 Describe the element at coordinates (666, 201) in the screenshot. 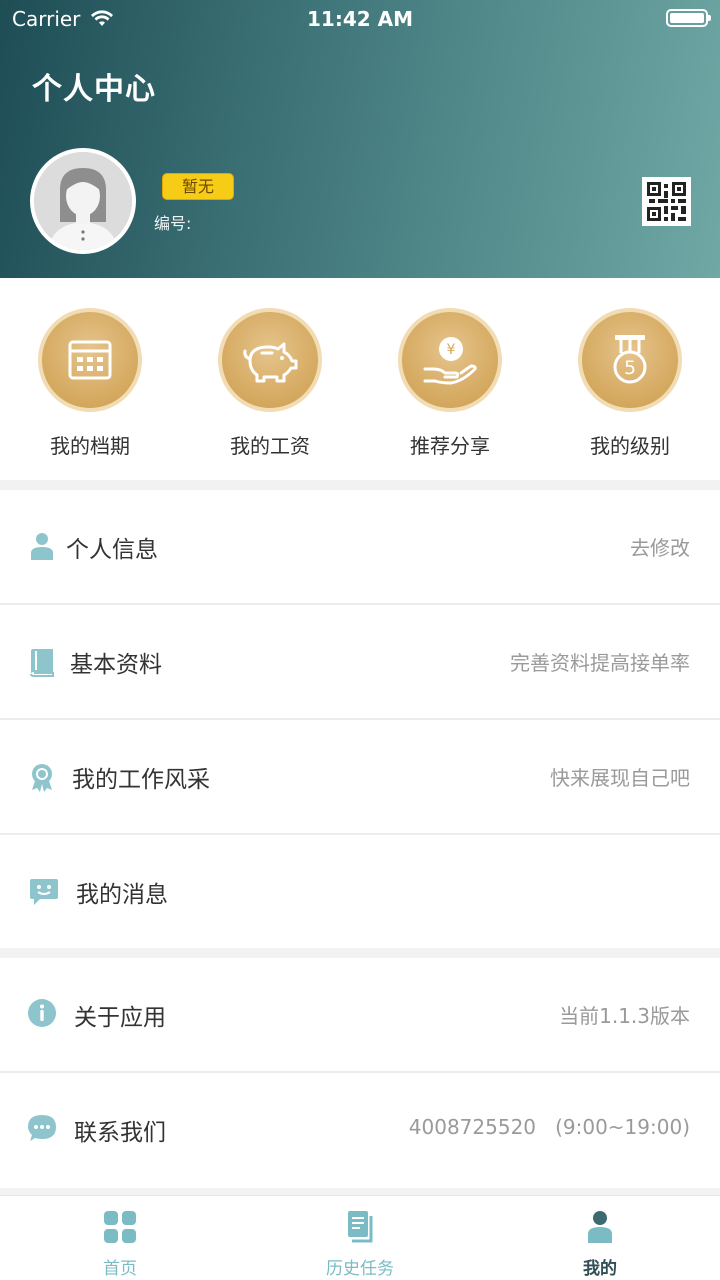

I see `qr-code-icon` at that location.